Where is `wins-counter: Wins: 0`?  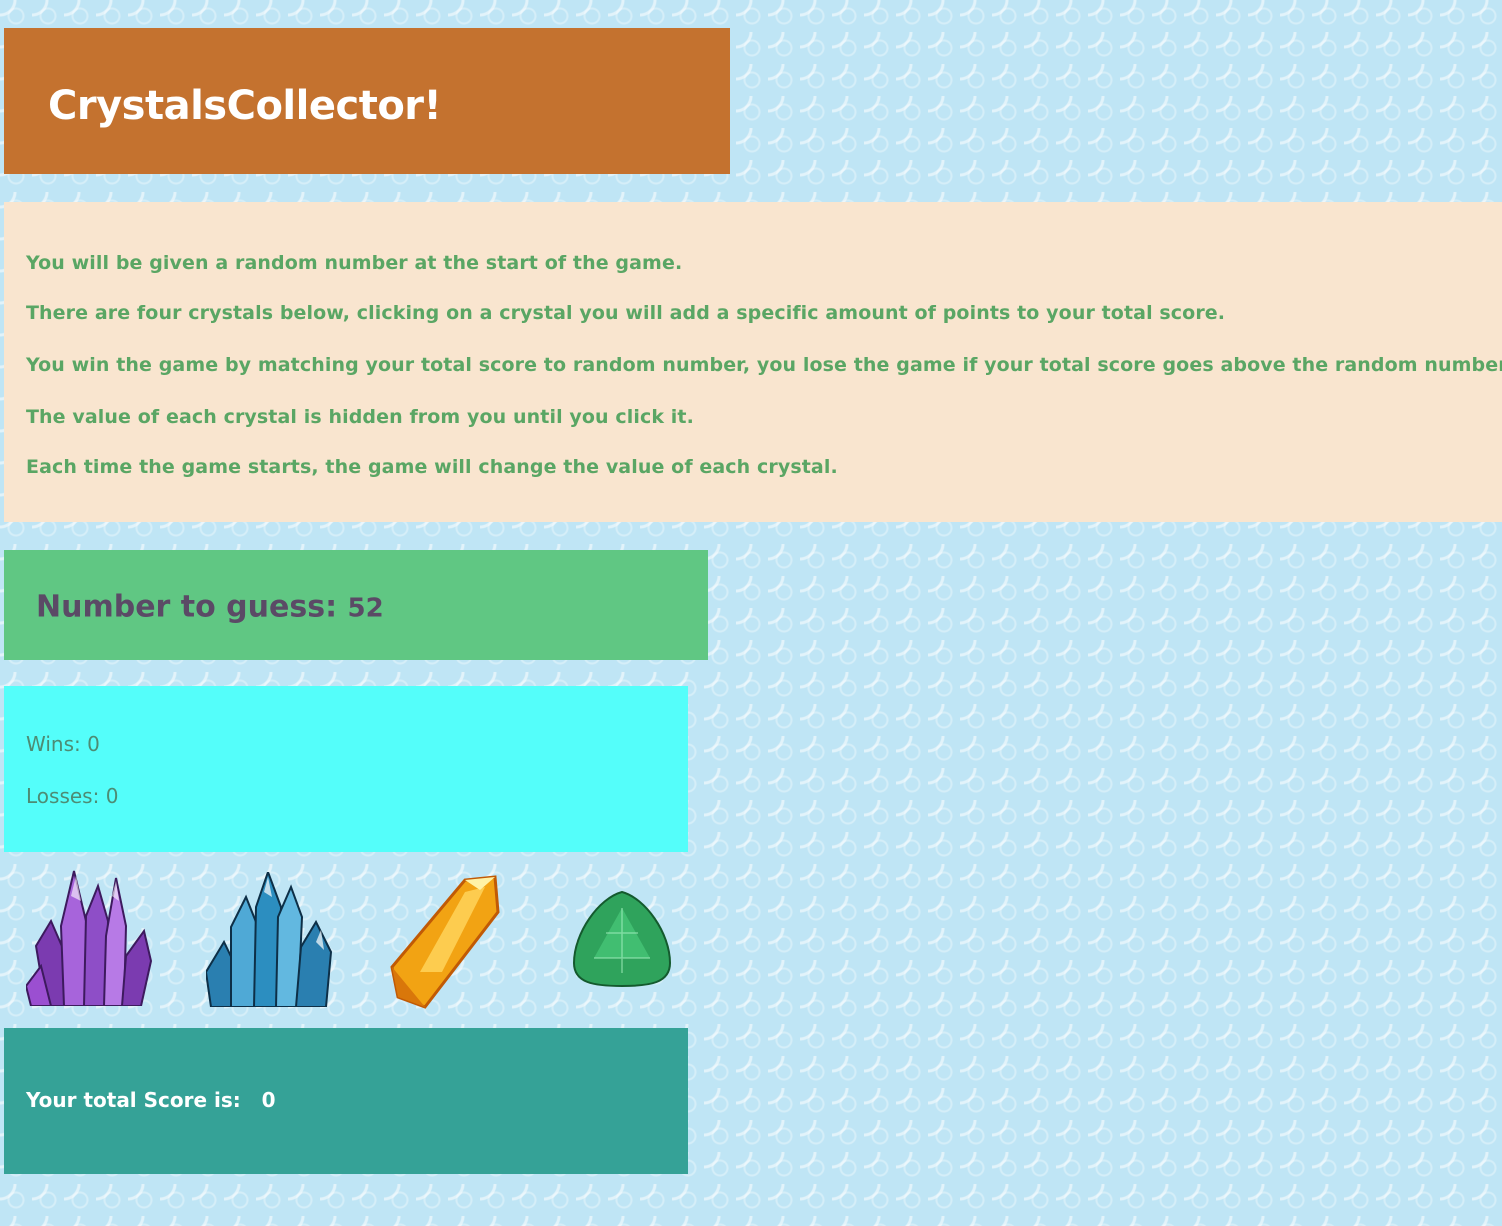
wins-counter: Wins: 0 is located at coordinates (63, 744).